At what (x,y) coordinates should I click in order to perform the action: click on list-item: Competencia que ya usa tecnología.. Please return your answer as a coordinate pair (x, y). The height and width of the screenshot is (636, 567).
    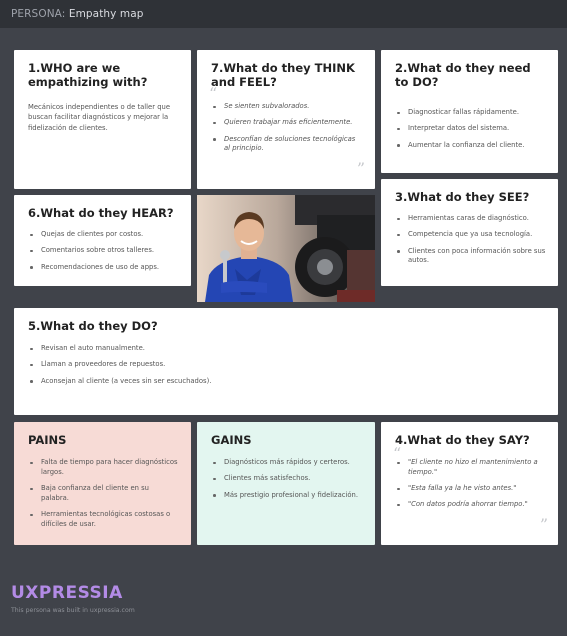
    Looking at the image, I should click on (470, 235).